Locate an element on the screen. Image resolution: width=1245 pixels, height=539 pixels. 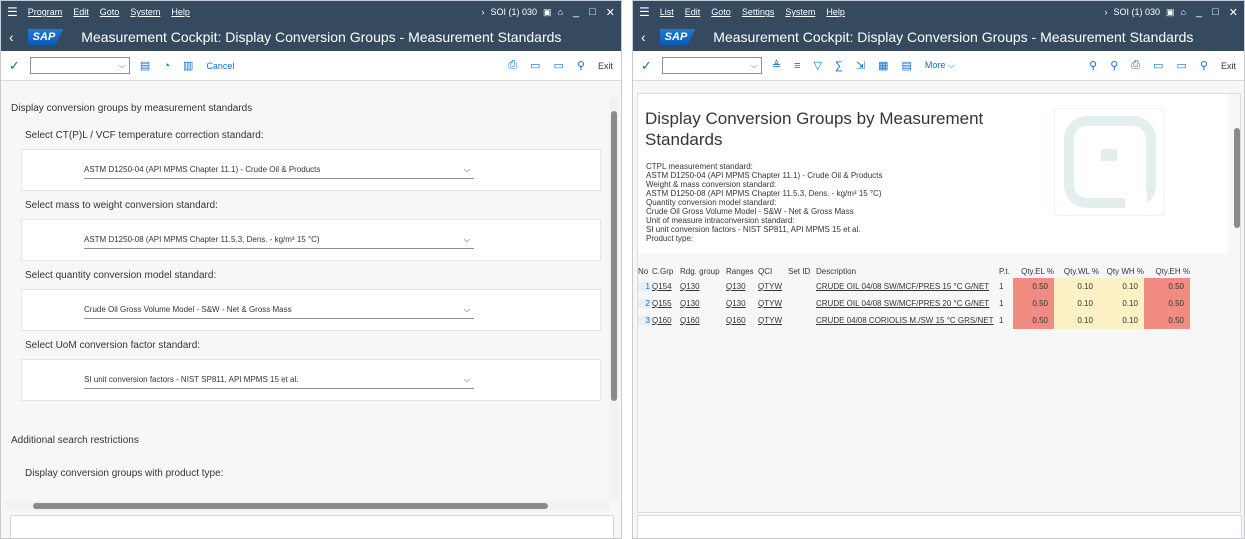
col-qci: QCI is located at coordinates (773, 271).